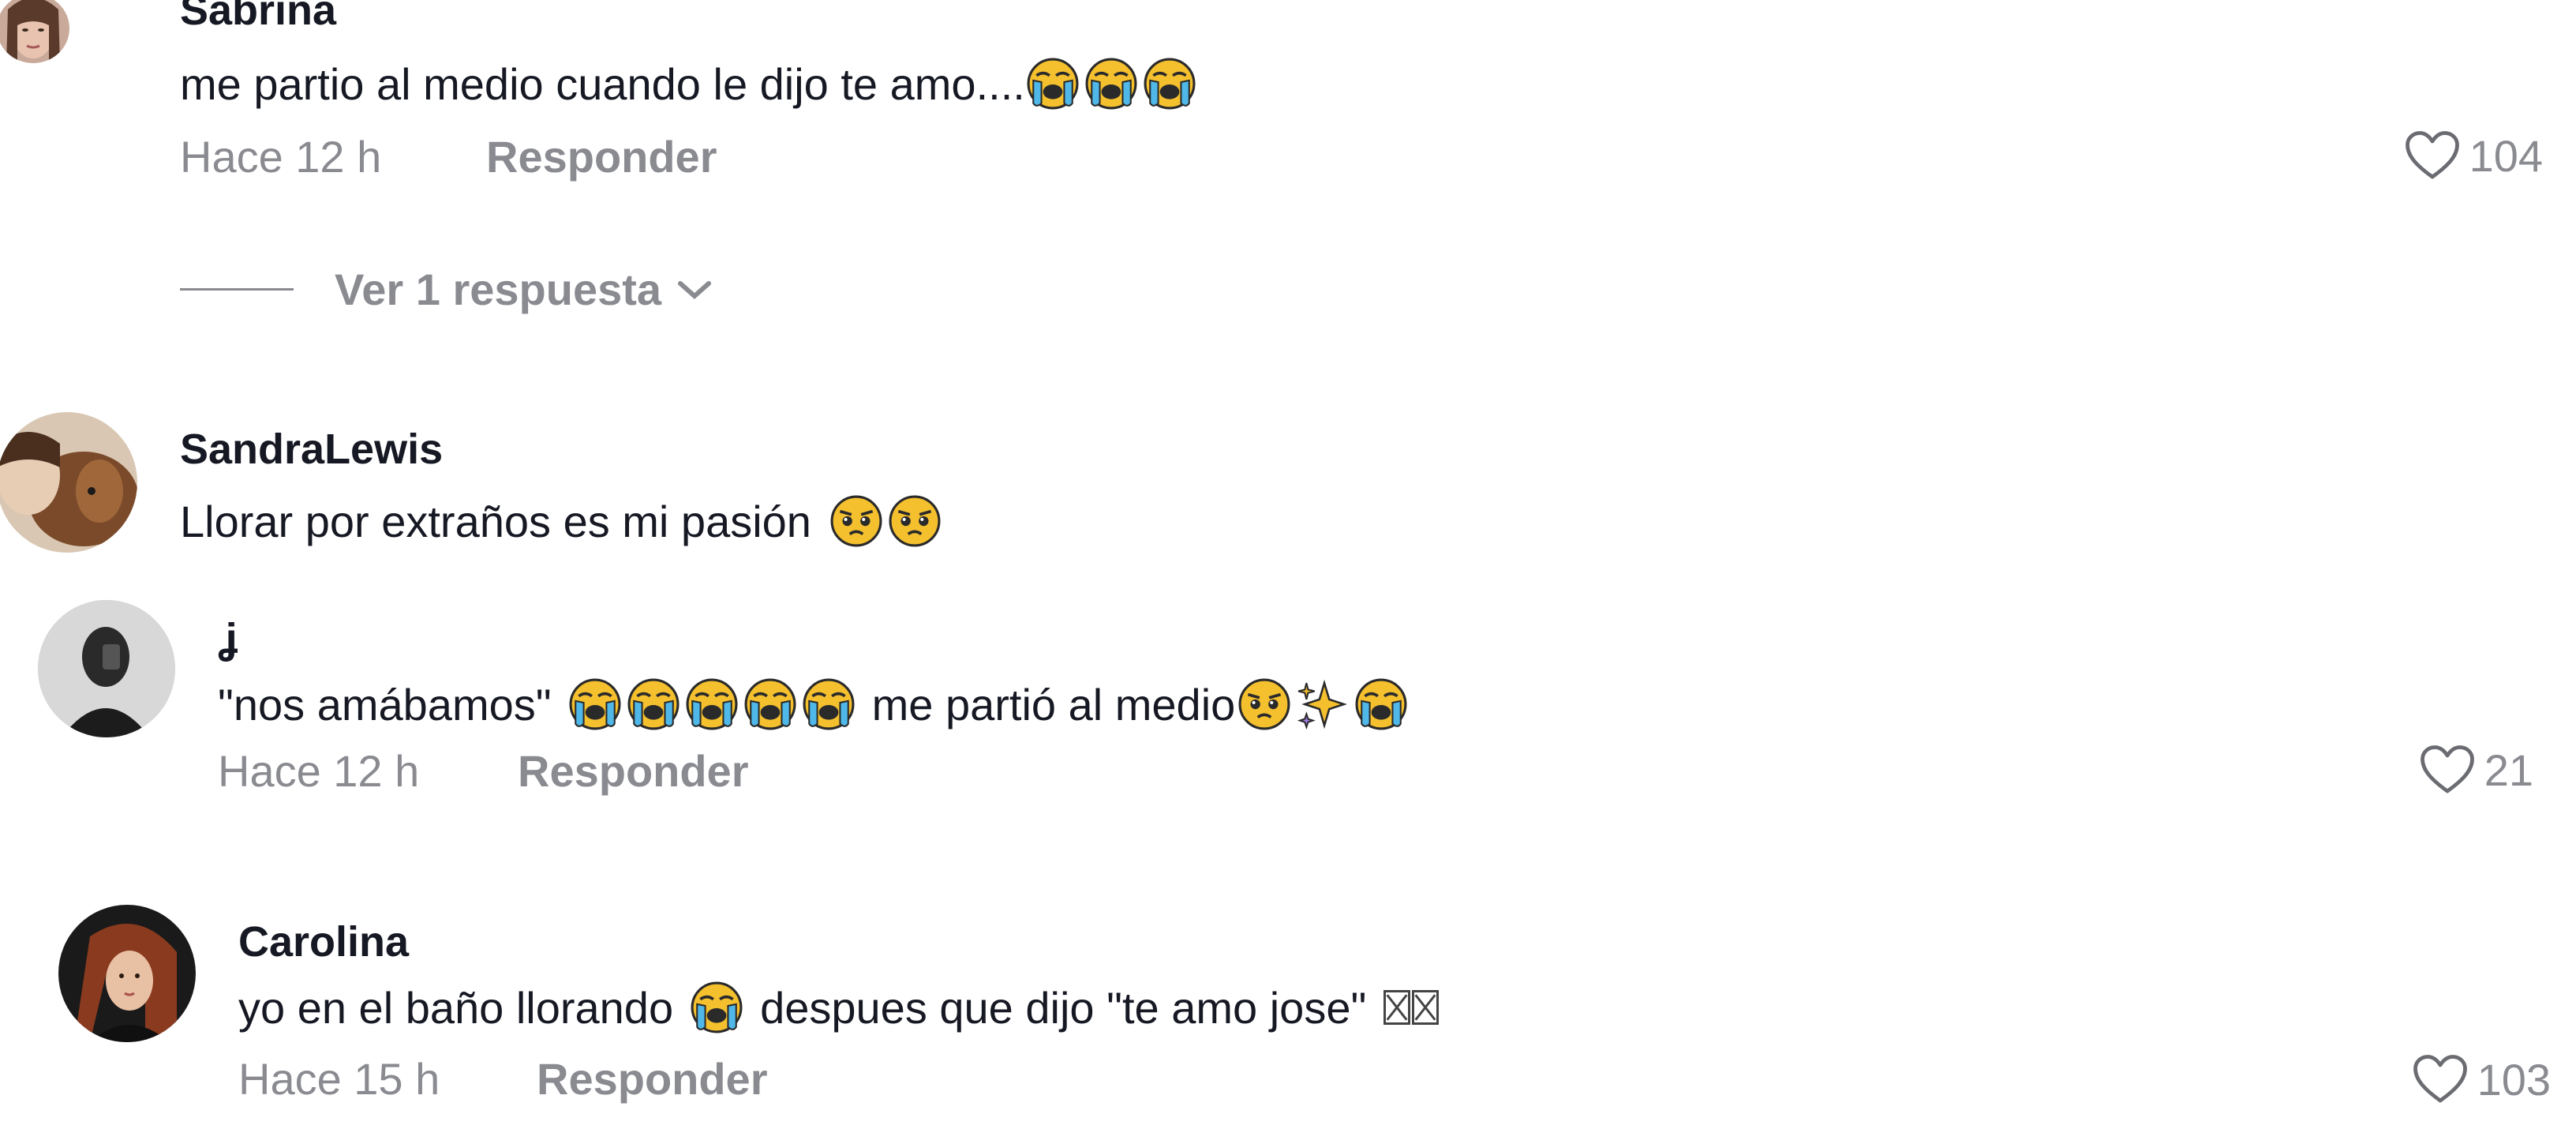  What do you see at coordinates (695, 290) in the screenshot?
I see `chevron-down-icon` at bounding box center [695, 290].